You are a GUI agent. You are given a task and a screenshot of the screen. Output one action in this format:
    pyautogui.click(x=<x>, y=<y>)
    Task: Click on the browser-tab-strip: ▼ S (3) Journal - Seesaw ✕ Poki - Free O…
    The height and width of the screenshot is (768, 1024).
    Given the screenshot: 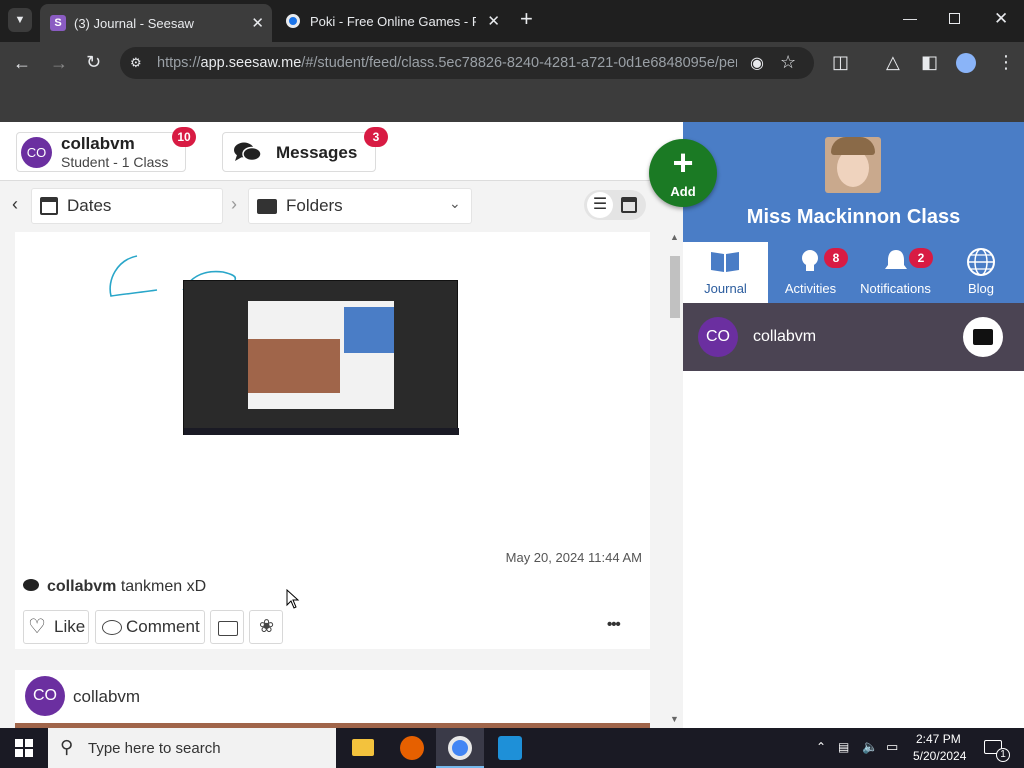 What is the action you would take?
    pyautogui.click(x=512, y=21)
    